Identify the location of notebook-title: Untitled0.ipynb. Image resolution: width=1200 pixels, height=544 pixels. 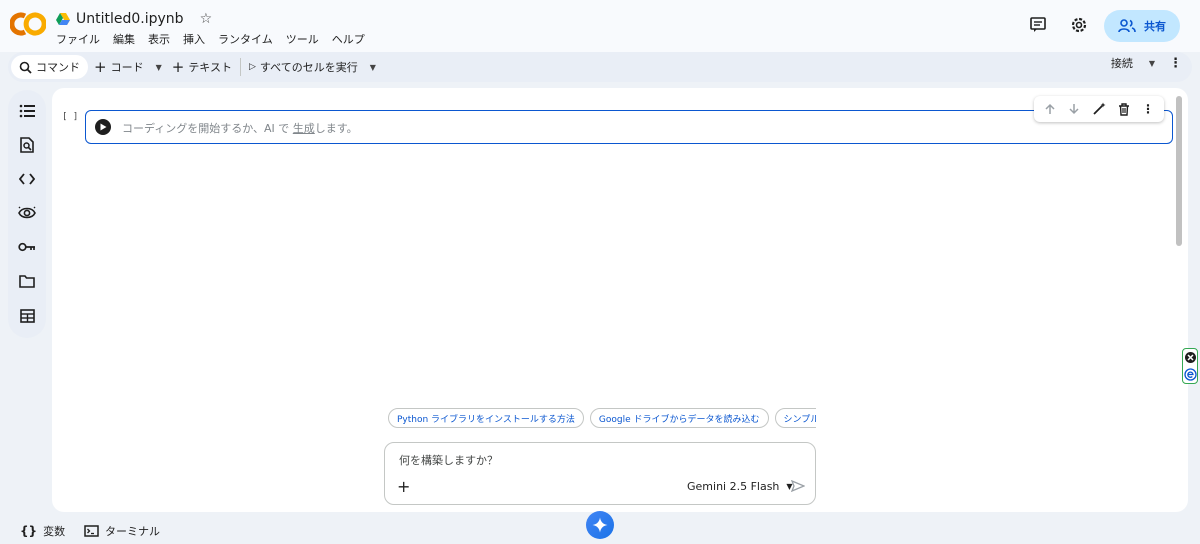
(130, 19).